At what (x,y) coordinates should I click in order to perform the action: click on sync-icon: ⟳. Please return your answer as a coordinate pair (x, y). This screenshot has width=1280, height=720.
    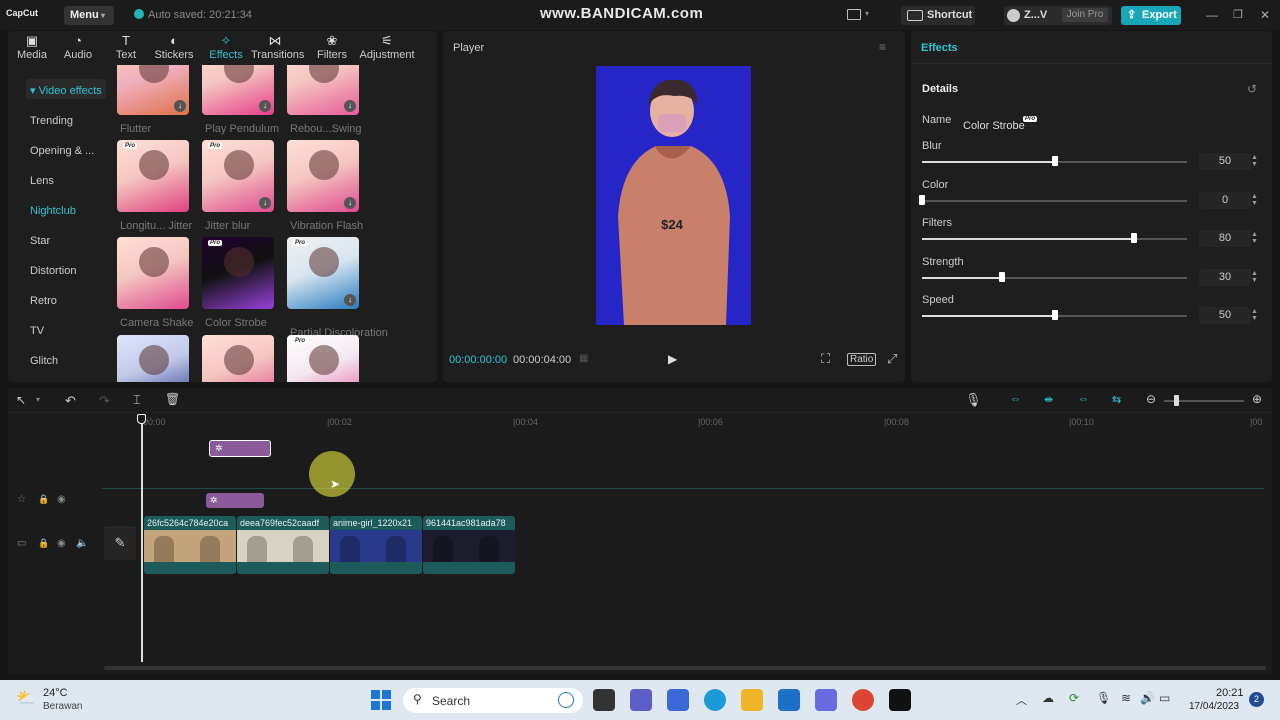
    Looking at the image, I should click on (1074, 698).